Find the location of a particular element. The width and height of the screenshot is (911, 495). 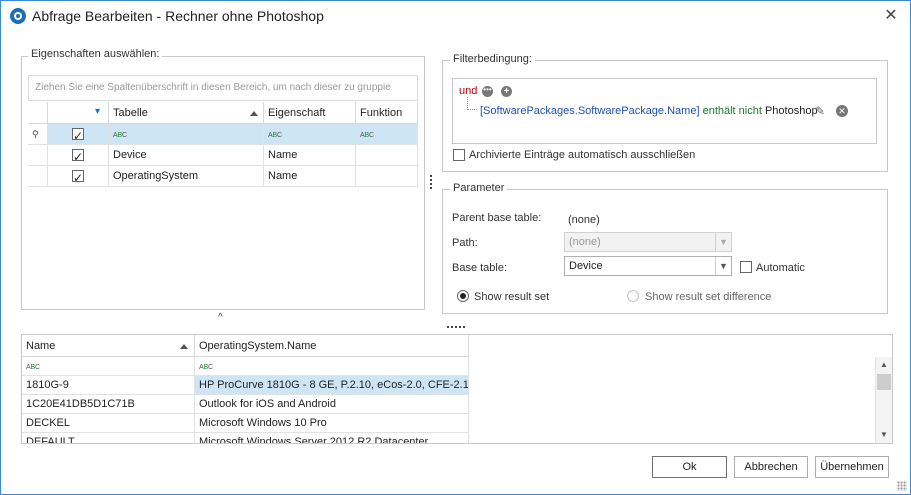

condition-value: Photoshop is located at coordinates (791, 111).